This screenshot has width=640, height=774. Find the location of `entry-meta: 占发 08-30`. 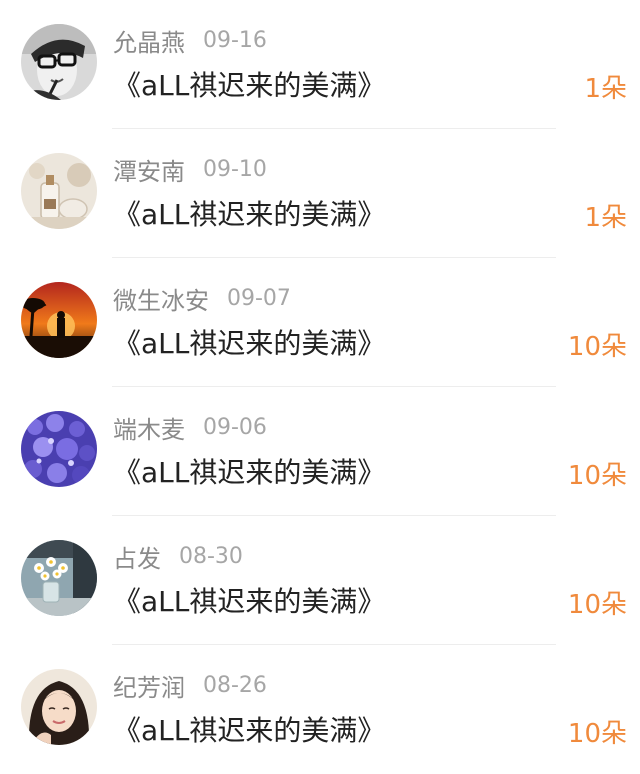

entry-meta: 占发 08-30 is located at coordinates (178, 556).